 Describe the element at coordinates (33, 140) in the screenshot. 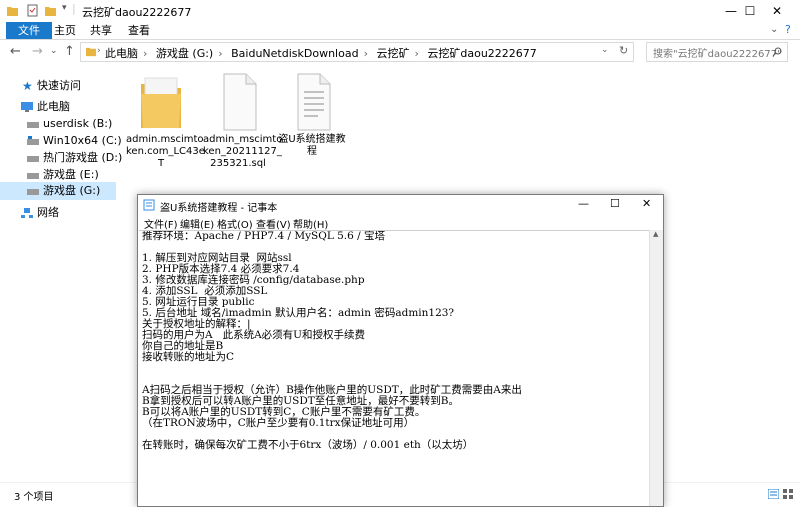

I see `windows-drive-icon` at that location.